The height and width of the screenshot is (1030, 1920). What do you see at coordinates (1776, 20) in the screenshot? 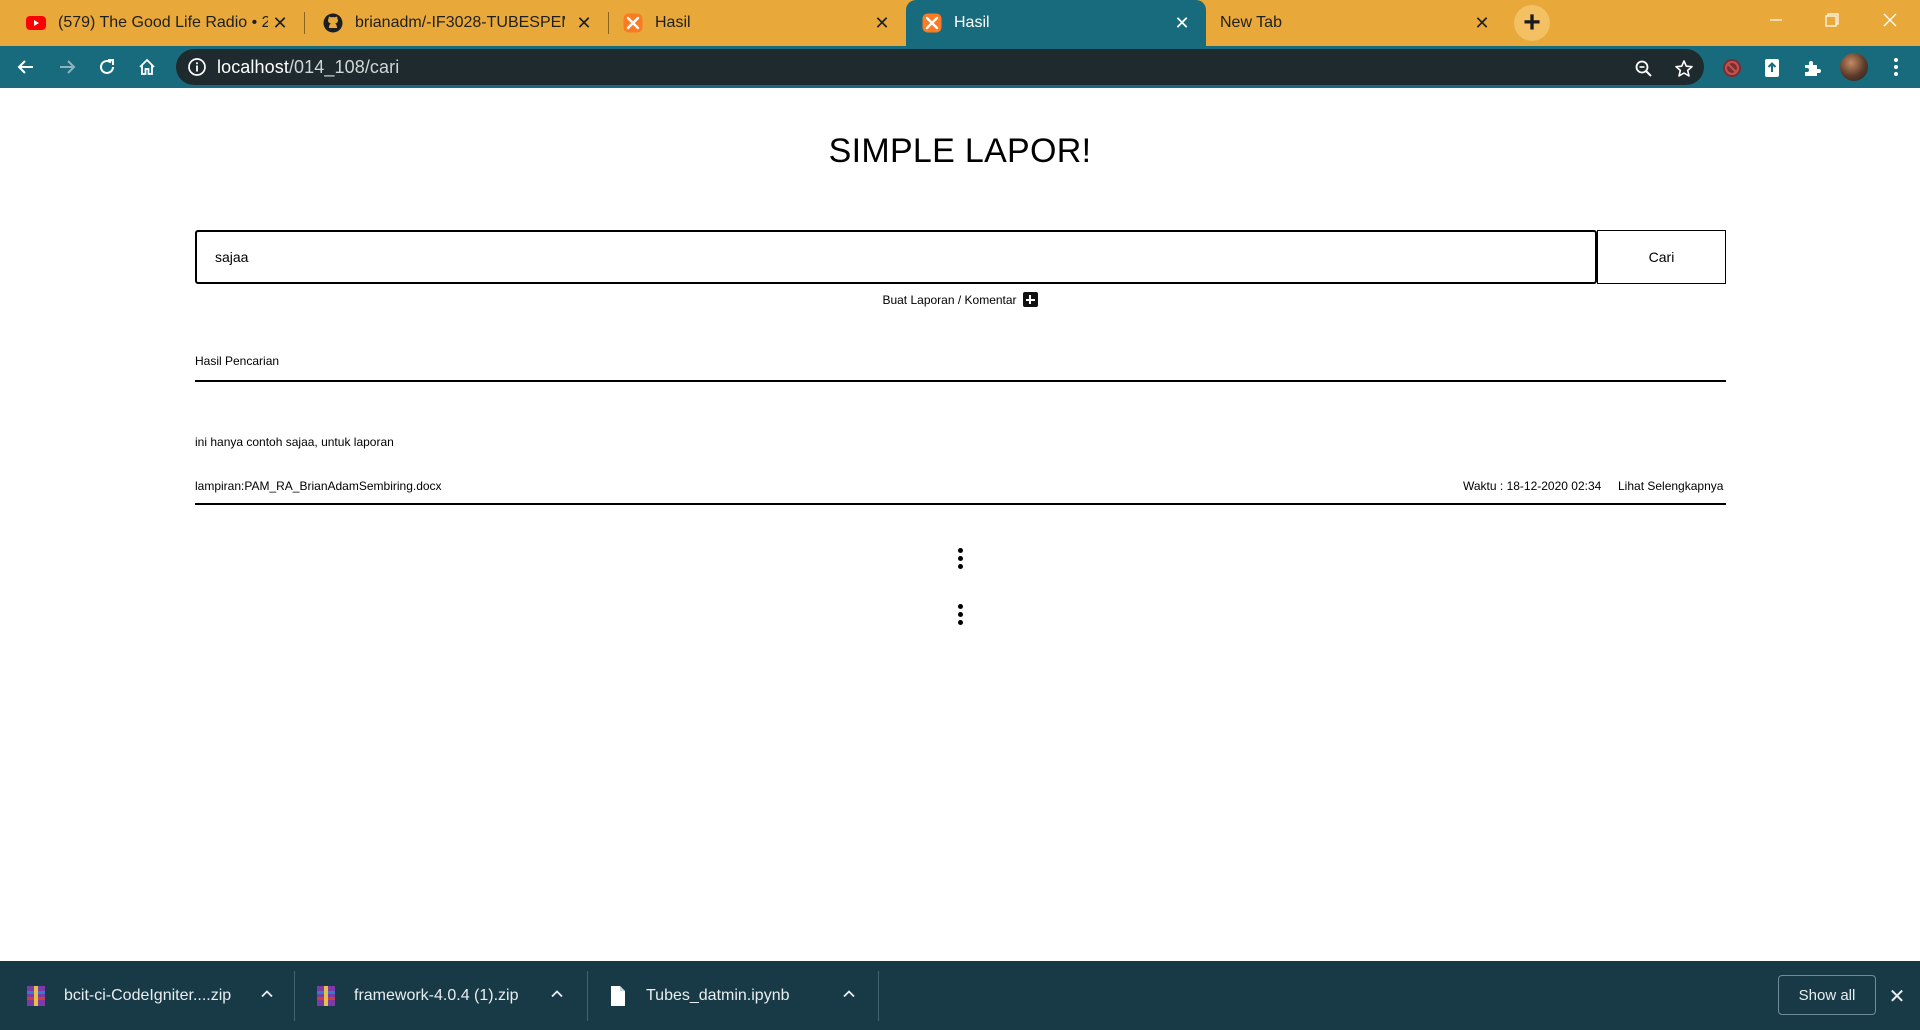
I see `minimize-button` at bounding box center [1776, 20].